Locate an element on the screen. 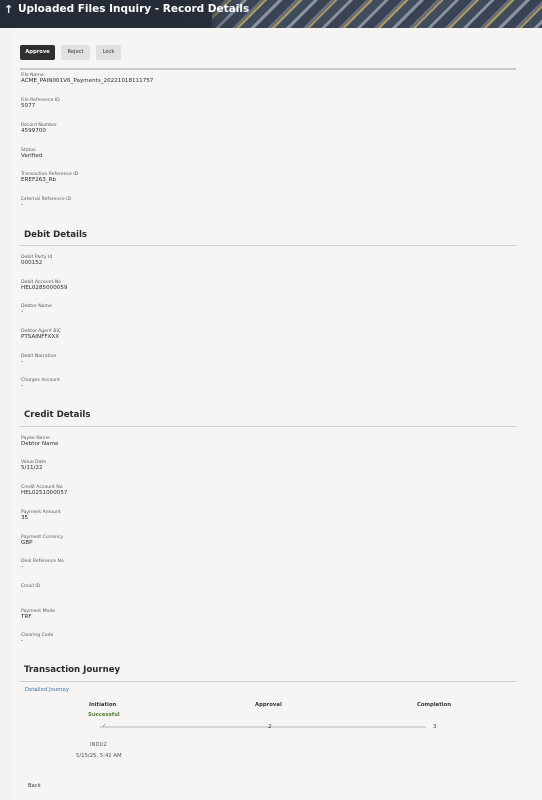  field-value: 5/11/22 is located at coordinates (32, 468).